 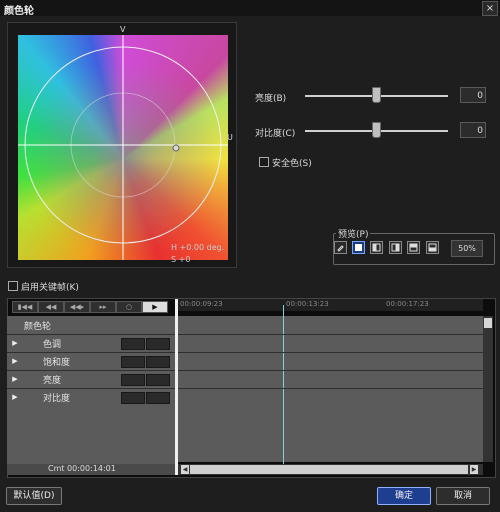 What do you see at coordinates (25, 307) in the screenshot?
I see `go-start-button: ▮◀◀` at bounding box center [25, 307].